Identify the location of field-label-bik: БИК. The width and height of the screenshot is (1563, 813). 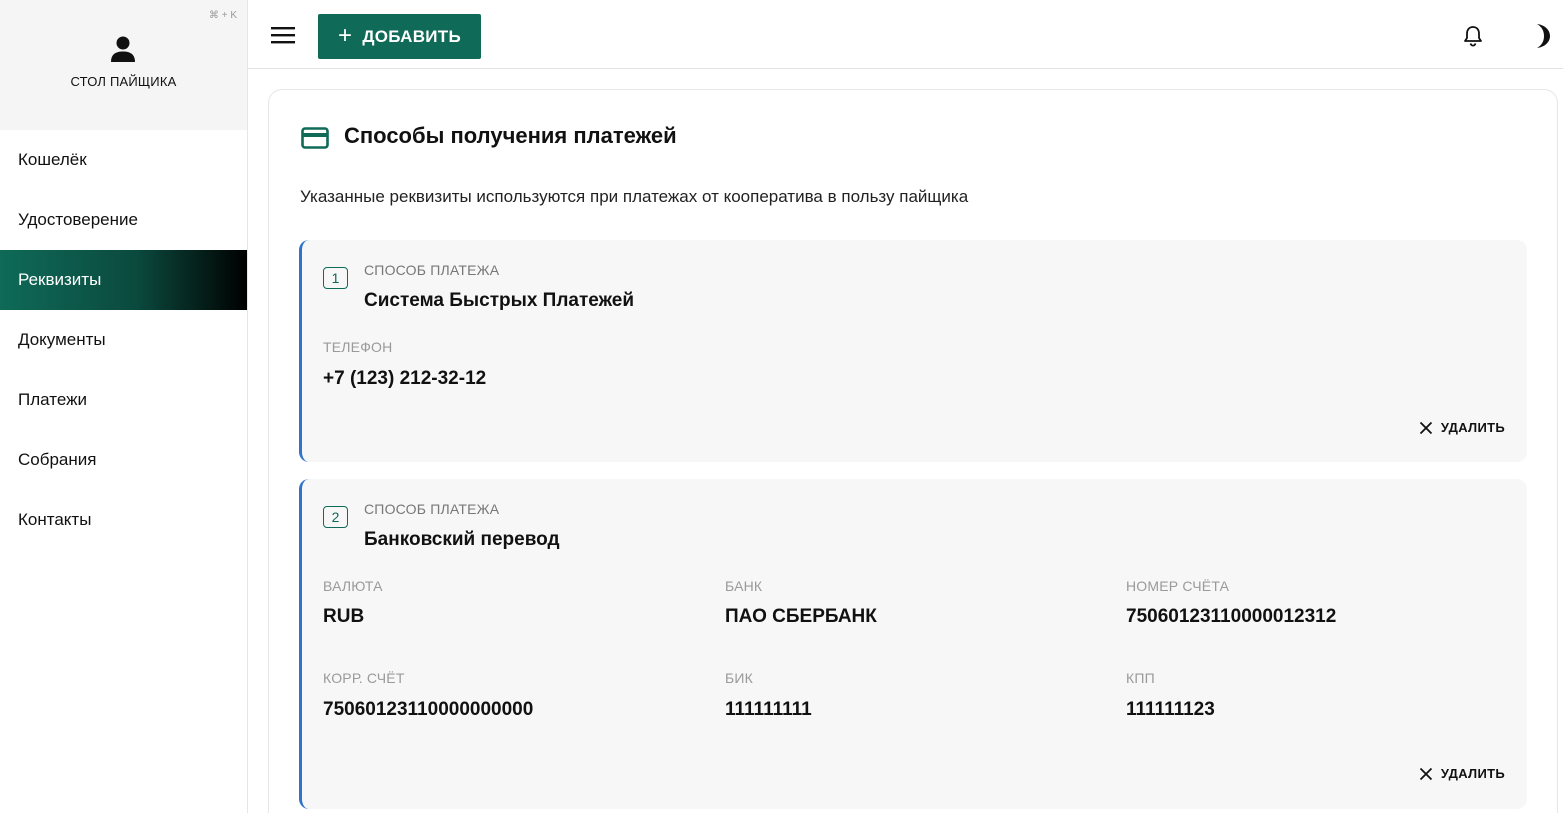
(739, 678).